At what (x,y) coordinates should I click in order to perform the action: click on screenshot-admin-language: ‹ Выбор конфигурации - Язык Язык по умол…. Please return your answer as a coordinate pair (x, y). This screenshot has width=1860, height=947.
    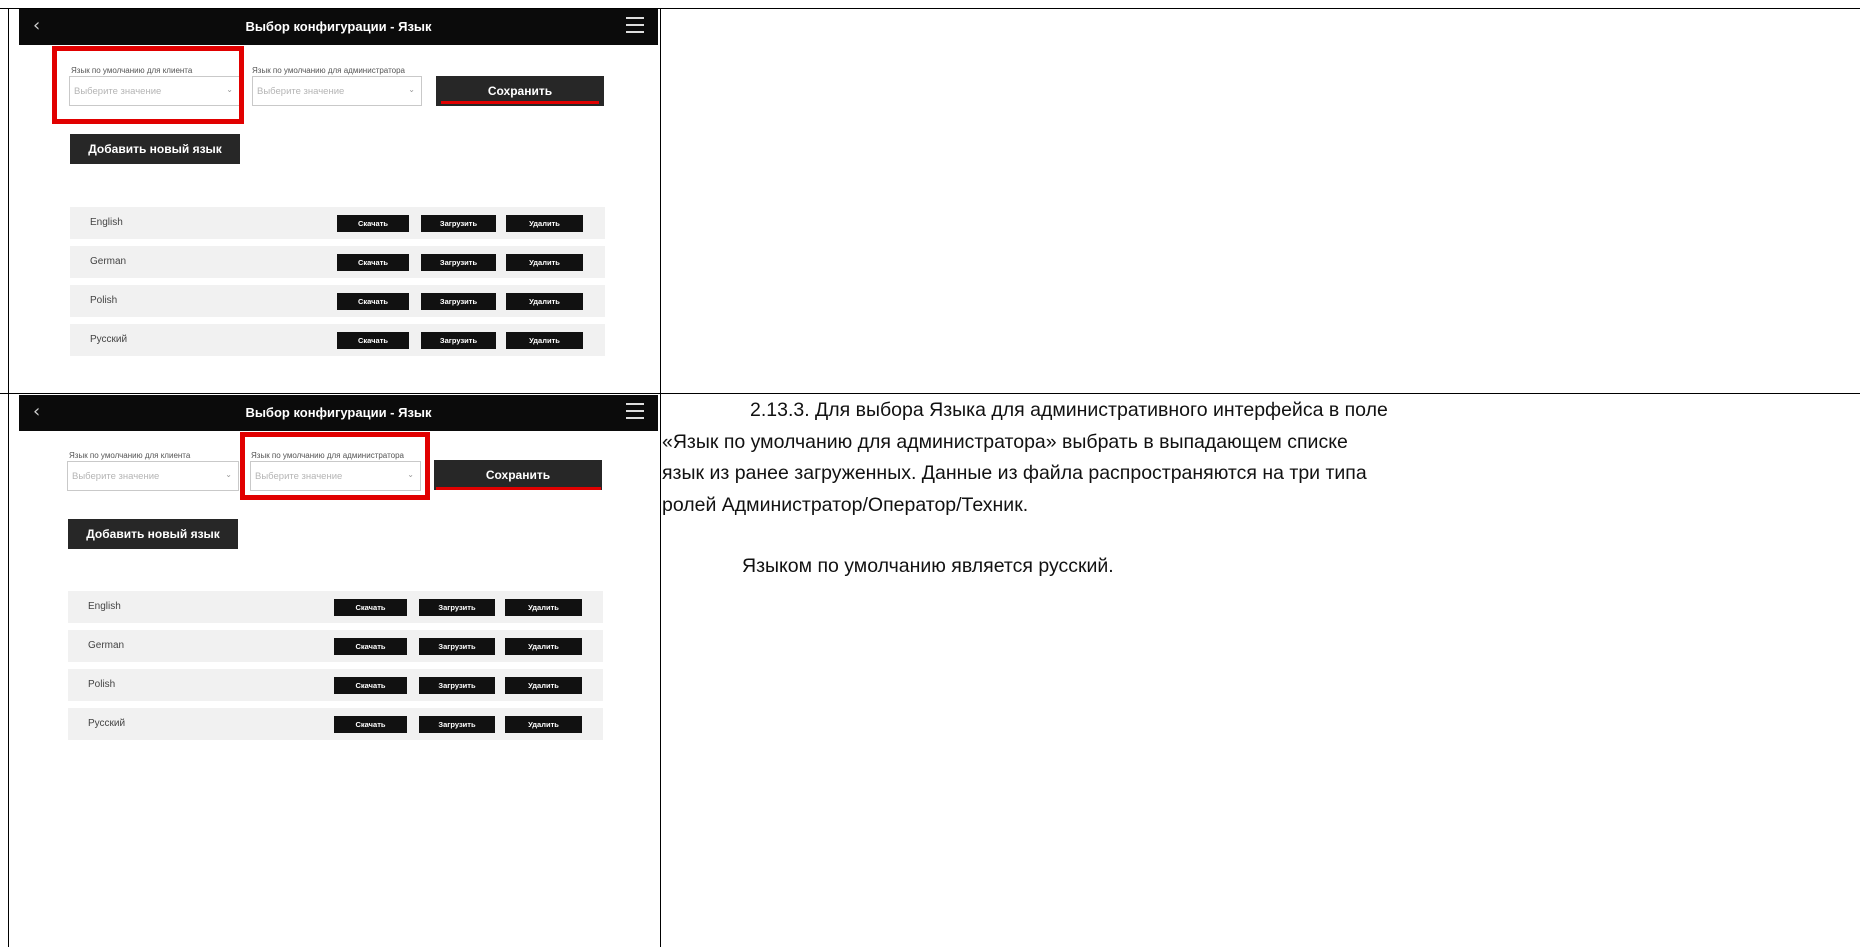
    Looking at the image, I should click on (338, 585).